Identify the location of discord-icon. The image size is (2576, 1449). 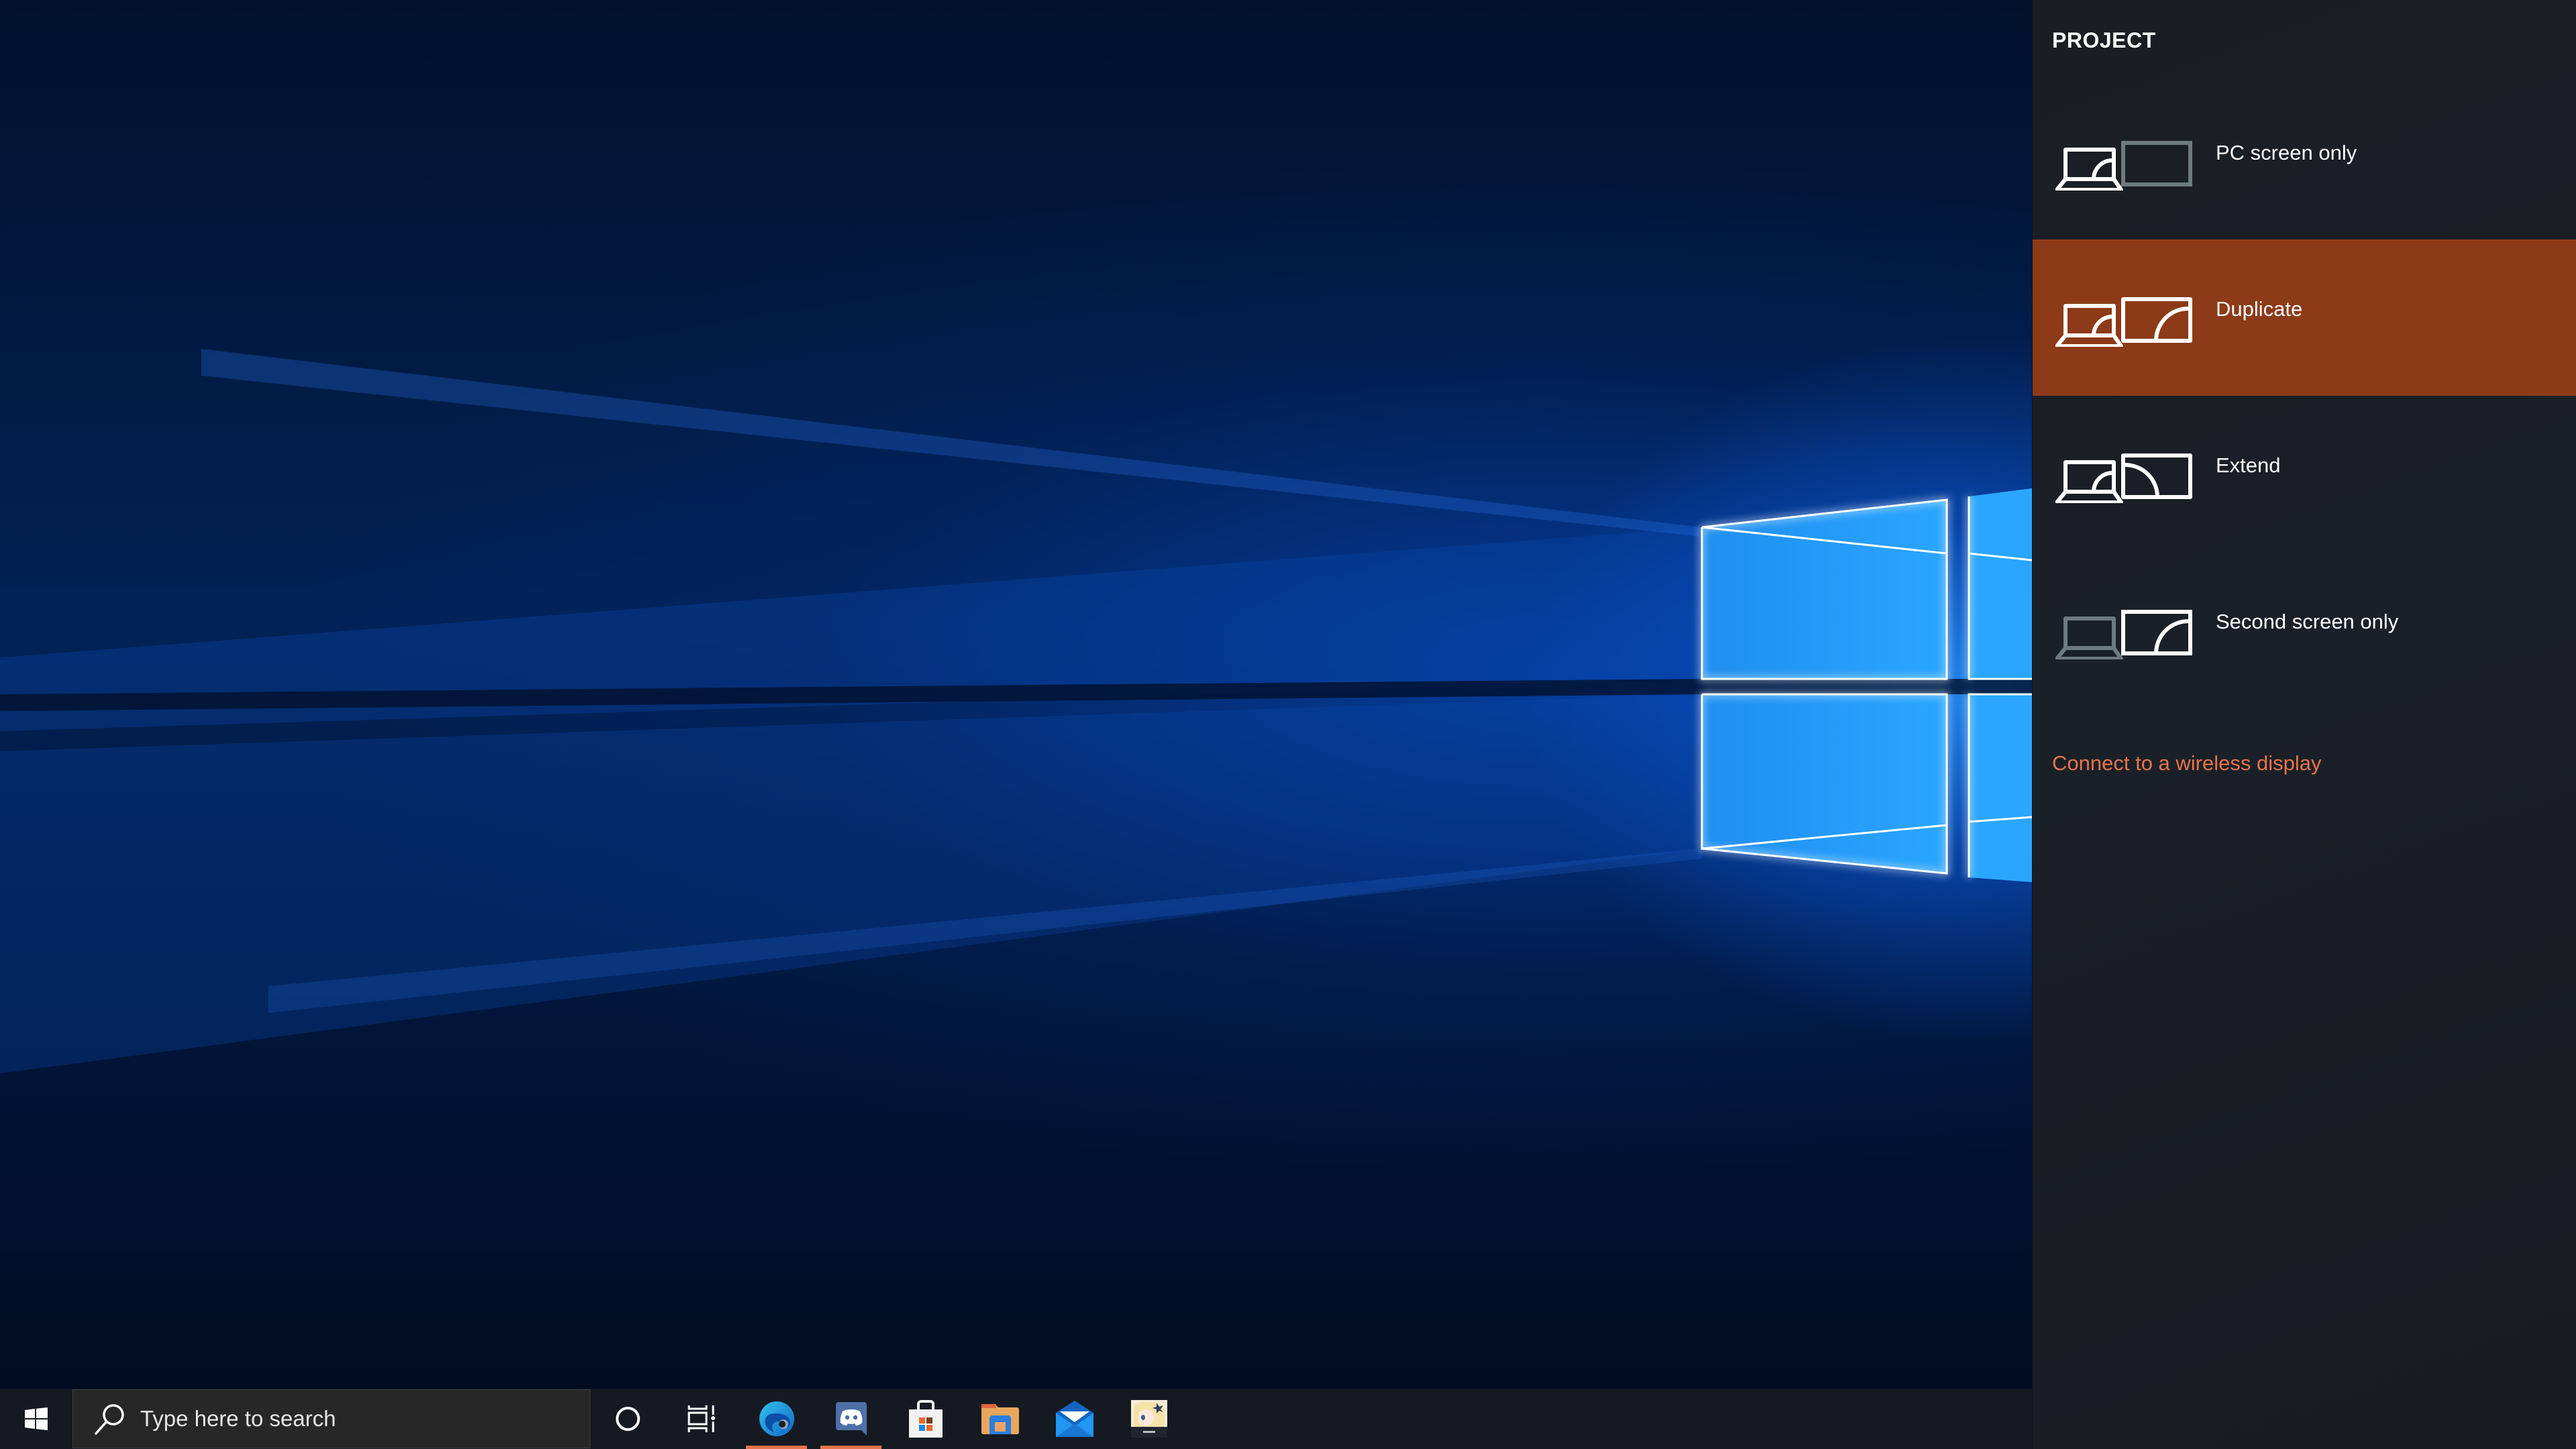
(851, 1419).